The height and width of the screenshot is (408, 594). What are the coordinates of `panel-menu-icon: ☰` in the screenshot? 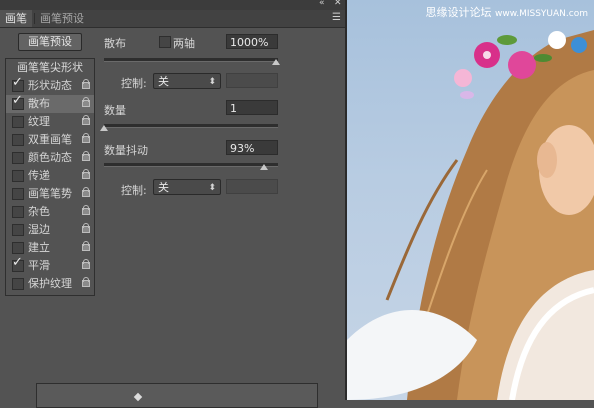 It's located at (336, 17).